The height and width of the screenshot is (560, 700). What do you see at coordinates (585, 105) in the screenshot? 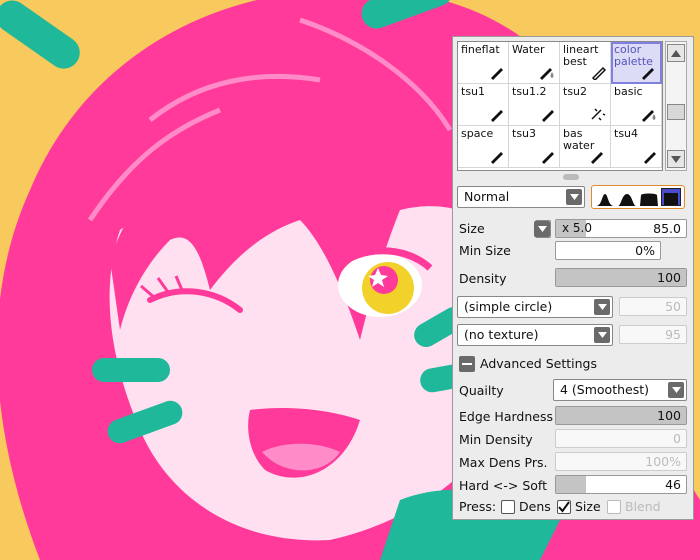
I see `tool-tsu2: tsu2` at bounding box center [585, 105].